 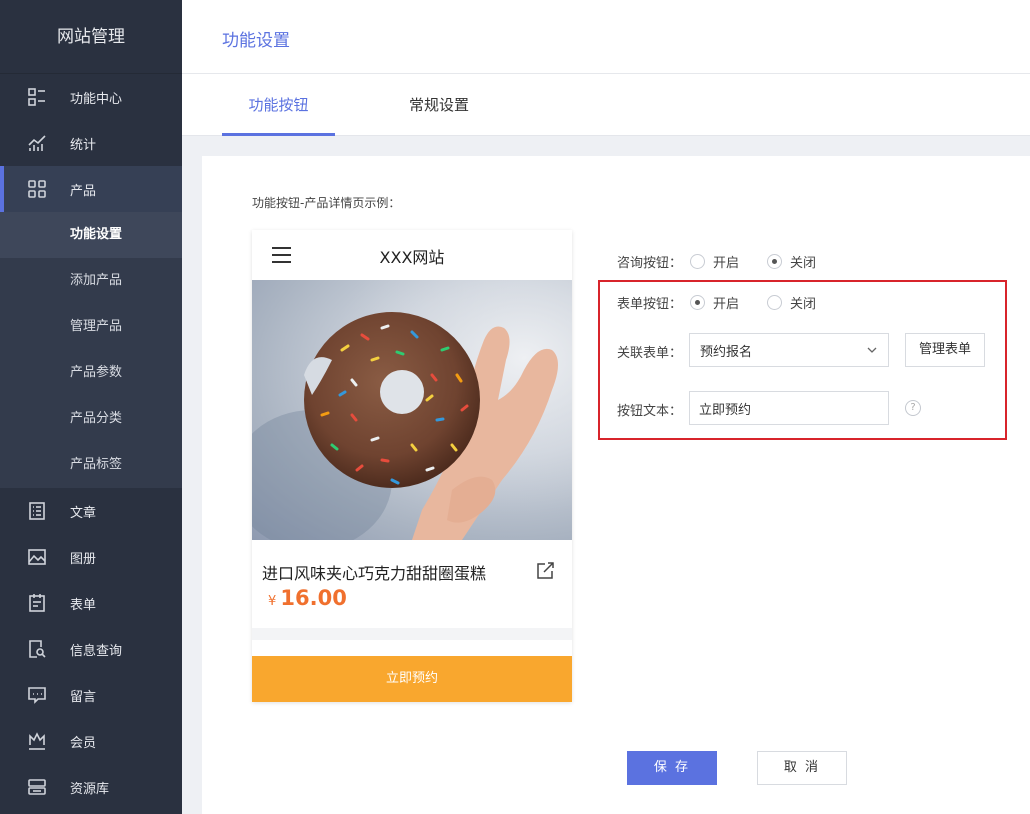 What do you see at coordinates (802, 768) in the screenshot?
I see `cancel-button: 取 消` at bounding box center [802, 768].